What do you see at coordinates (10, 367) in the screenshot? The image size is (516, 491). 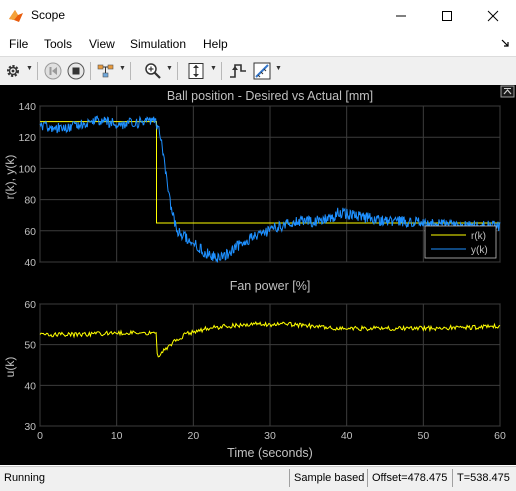 I see `y-axis-label-fan-power: u(k)` at bounding box center [10, 367].